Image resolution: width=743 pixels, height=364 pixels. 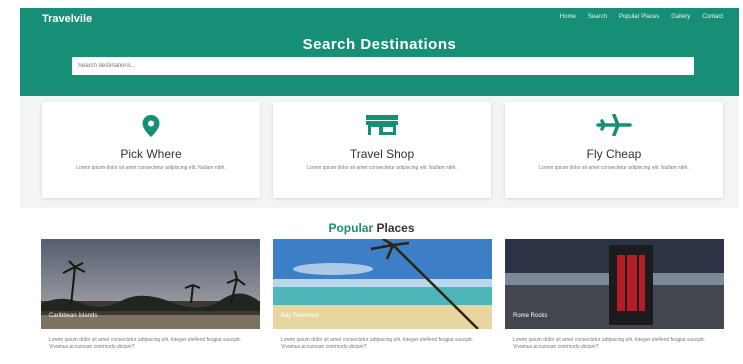 I want to click on feature-title: Pick Where, so click(x=151, y=154).